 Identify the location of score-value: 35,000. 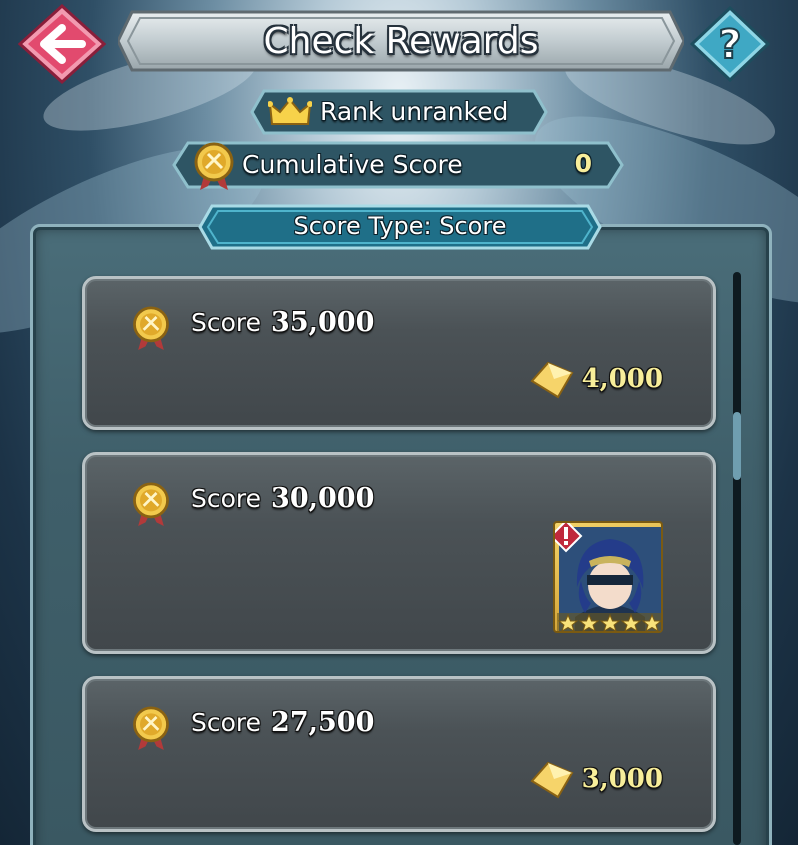
(323, 322).